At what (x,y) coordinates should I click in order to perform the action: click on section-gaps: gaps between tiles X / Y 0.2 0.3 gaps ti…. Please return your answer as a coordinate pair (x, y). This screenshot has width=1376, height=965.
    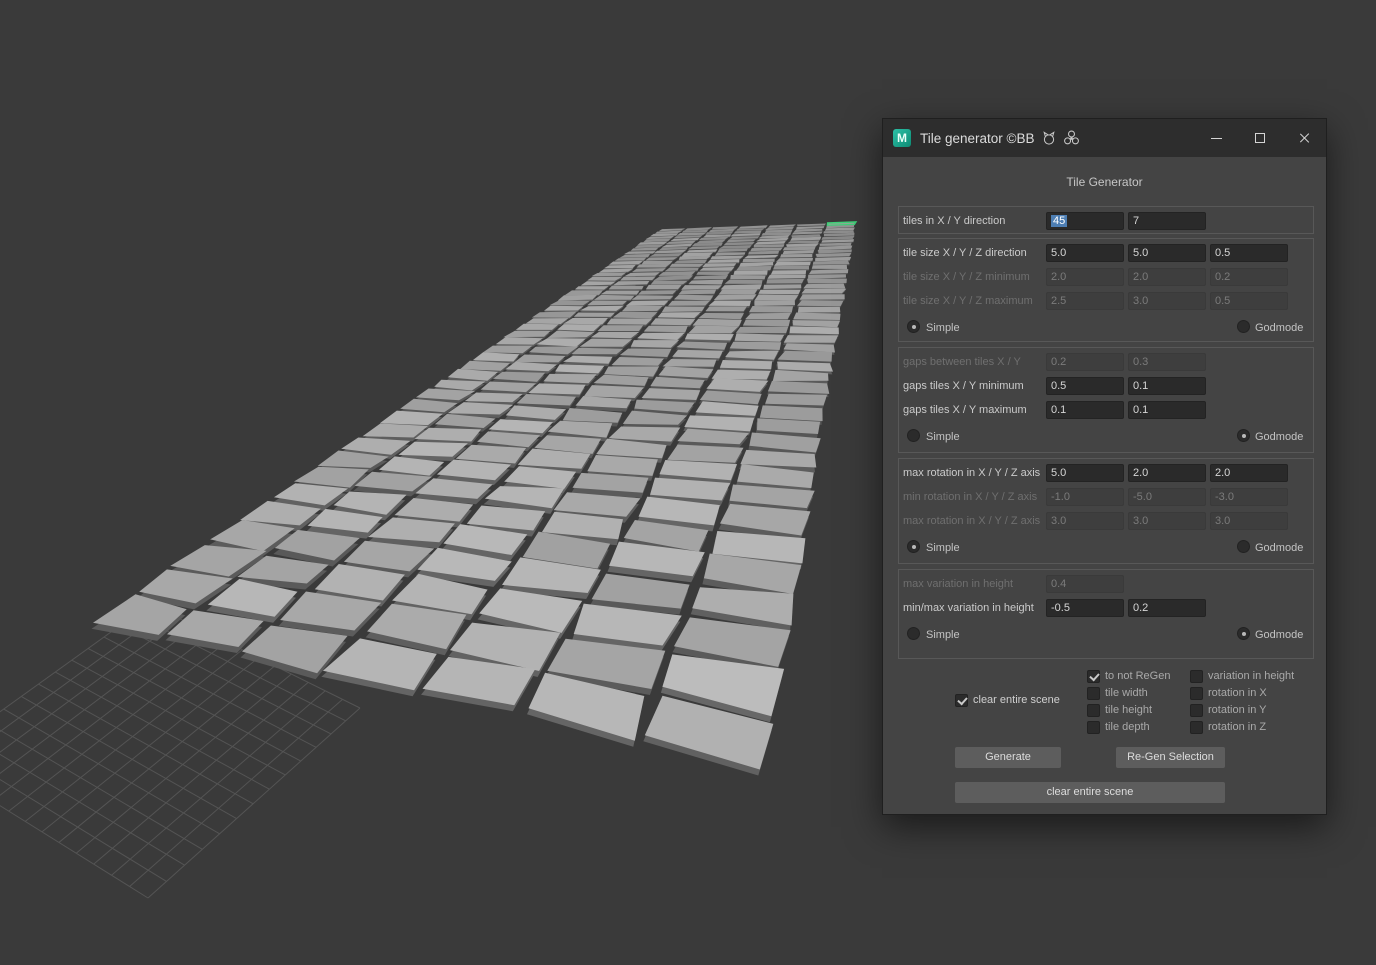
    Looking at the image, I should click on (1106, 400).